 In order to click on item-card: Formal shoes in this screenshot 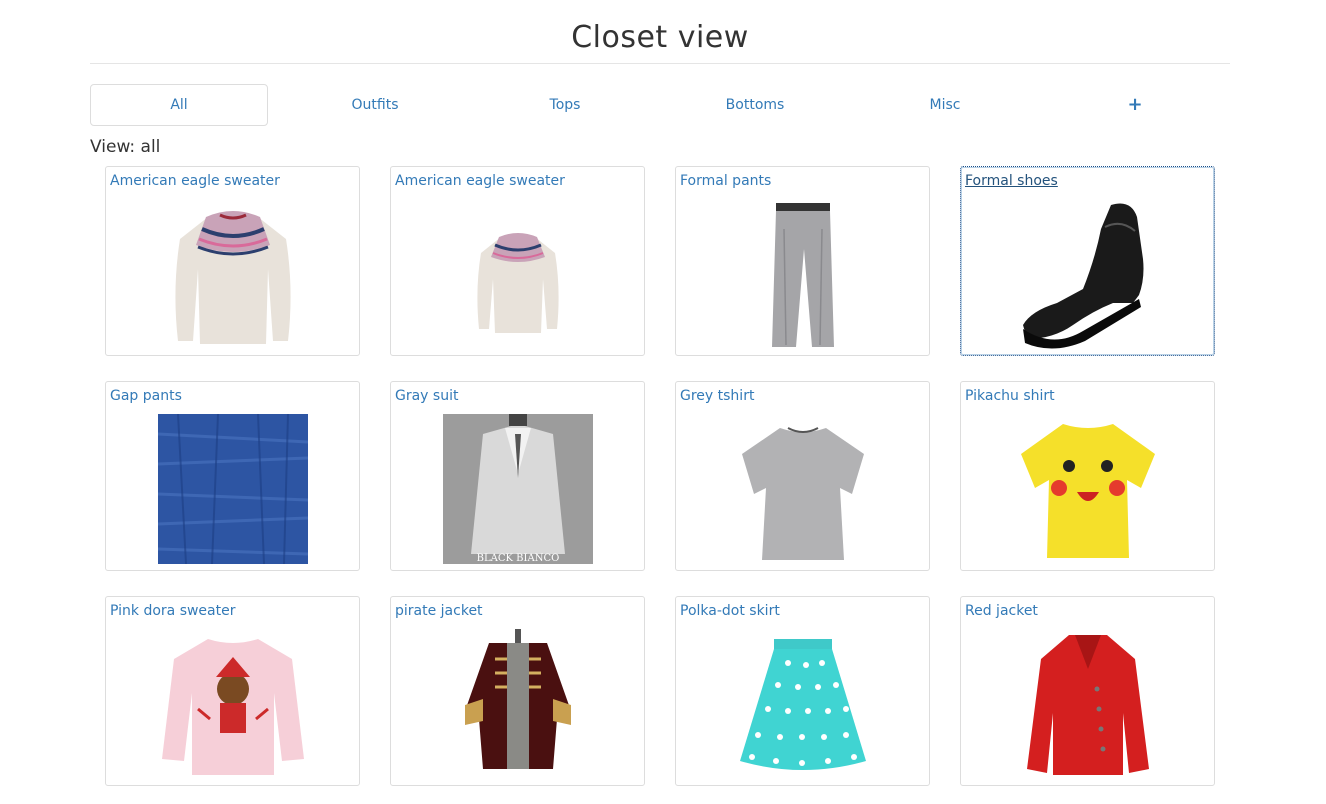, I will do `click(1087, 261)`.